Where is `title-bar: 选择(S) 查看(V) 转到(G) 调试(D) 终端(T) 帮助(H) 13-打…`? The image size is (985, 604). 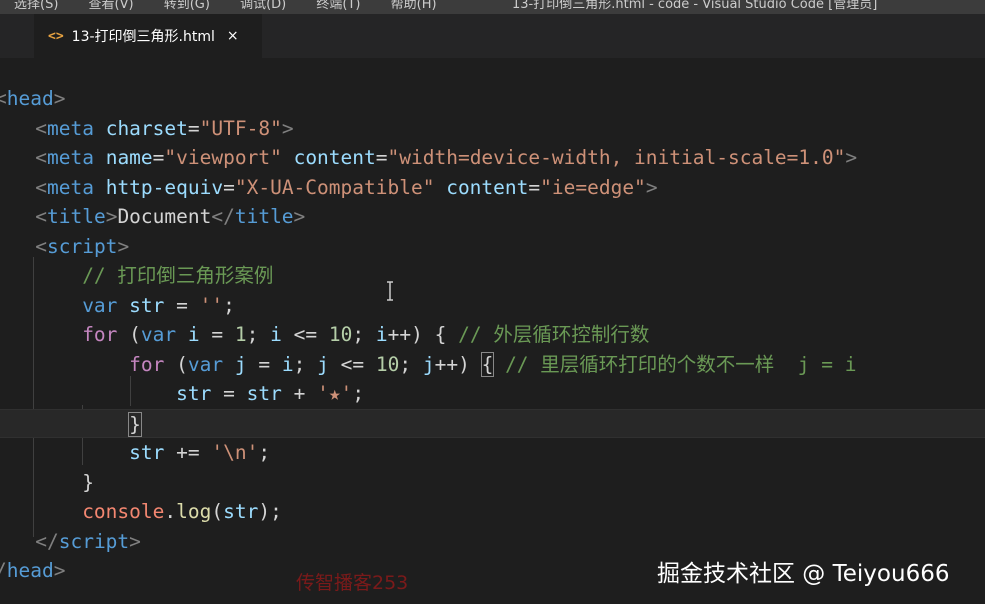 title-bar: 选择(S) 查看(V) 转到(G) 调试(D) 终端(T) 帮助(H) 13-打… is located at coordinates (492, 7).